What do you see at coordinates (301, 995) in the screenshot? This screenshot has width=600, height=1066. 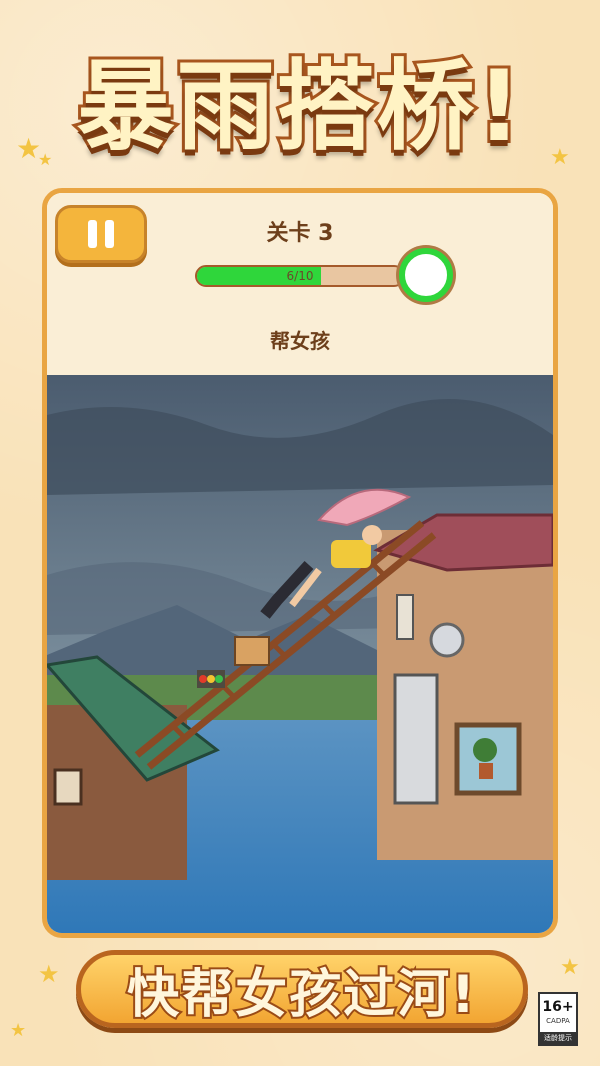 I see `cta-text: 快帮女孩过河!` at bounding box center [301, 995].